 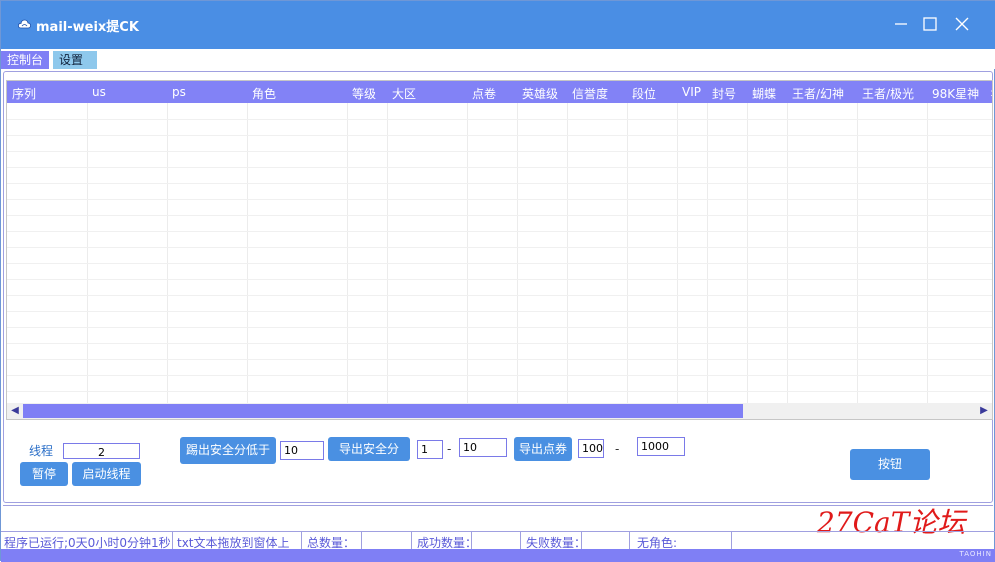 What do you see at coordinates (543, 449) in the screenshot?
I see `export-points-button: 导出点券` at bounding box center [543, 449].